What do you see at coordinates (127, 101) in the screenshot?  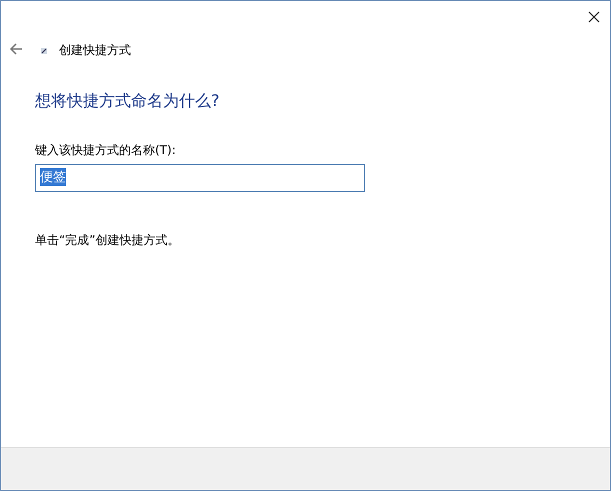 I see `page-heading: 想将快捷方式命名为什么?` at bounding box center [127, 101].